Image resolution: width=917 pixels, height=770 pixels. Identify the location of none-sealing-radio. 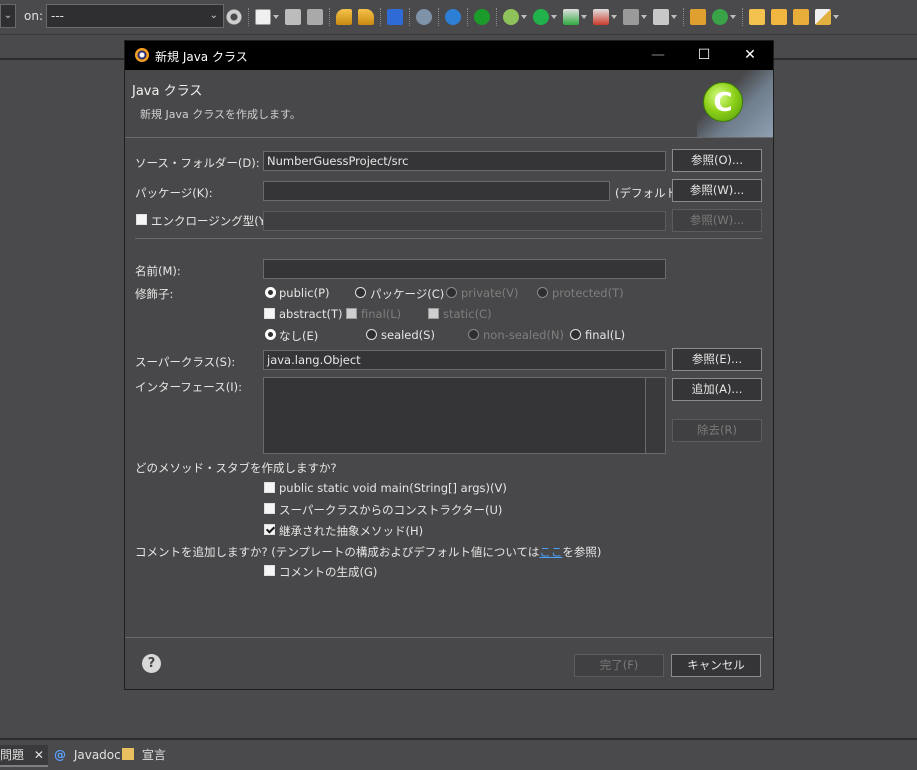
(270, 334).